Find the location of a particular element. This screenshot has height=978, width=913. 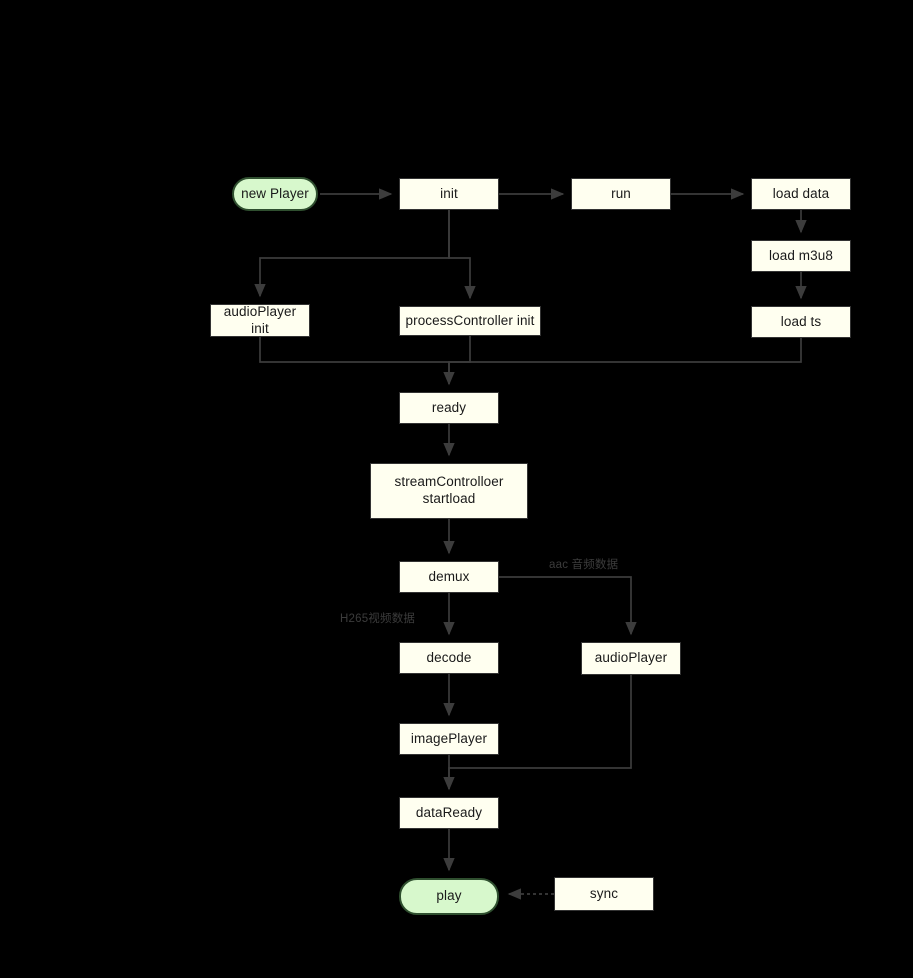

node-audioplayer: audioPlayer is located at coordinates (631, 658).